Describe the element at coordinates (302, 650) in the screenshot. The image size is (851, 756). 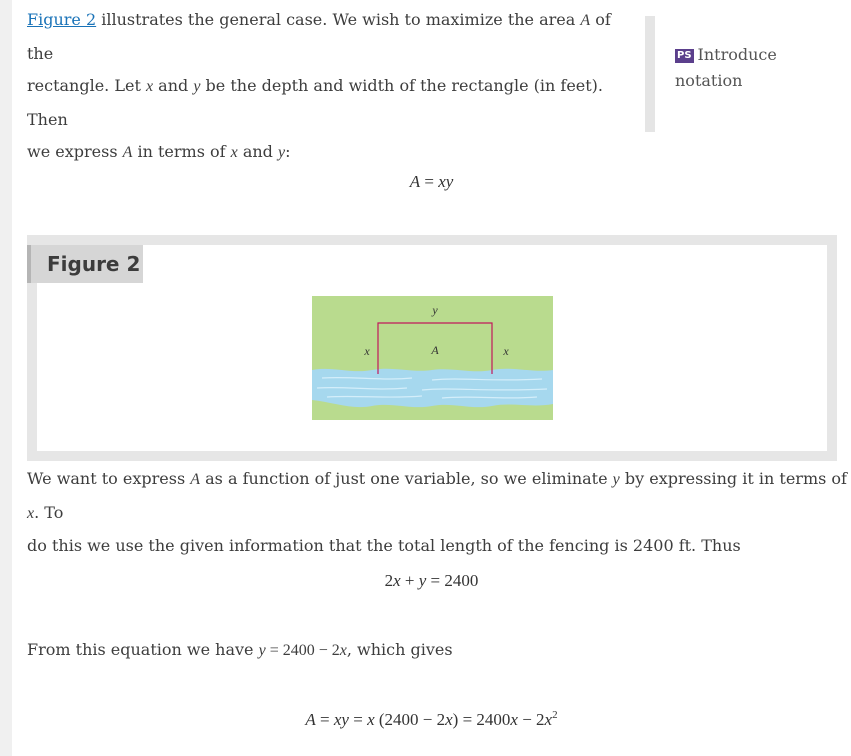
I see `p3-mid: = 2400 − 2` at that location.